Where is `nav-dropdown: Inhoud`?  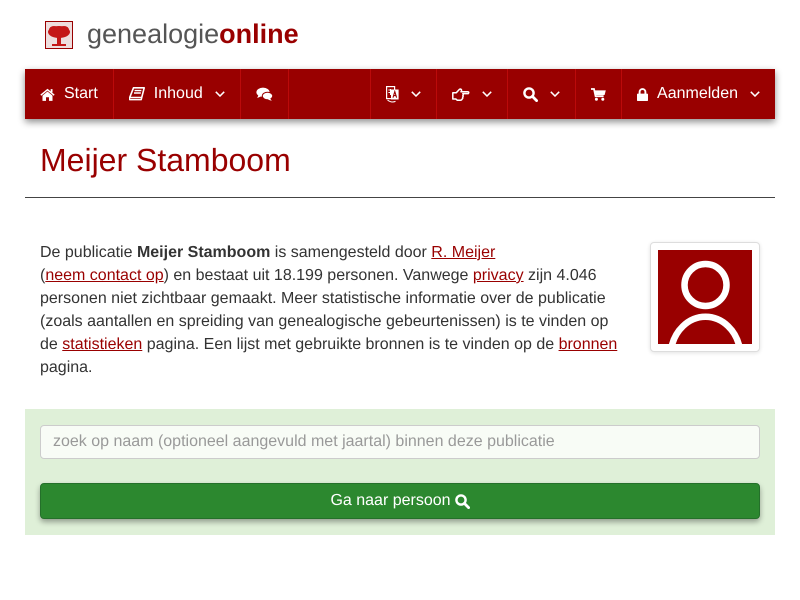 nav-dropdown: Inhoud is located at coordinates (177, 94).